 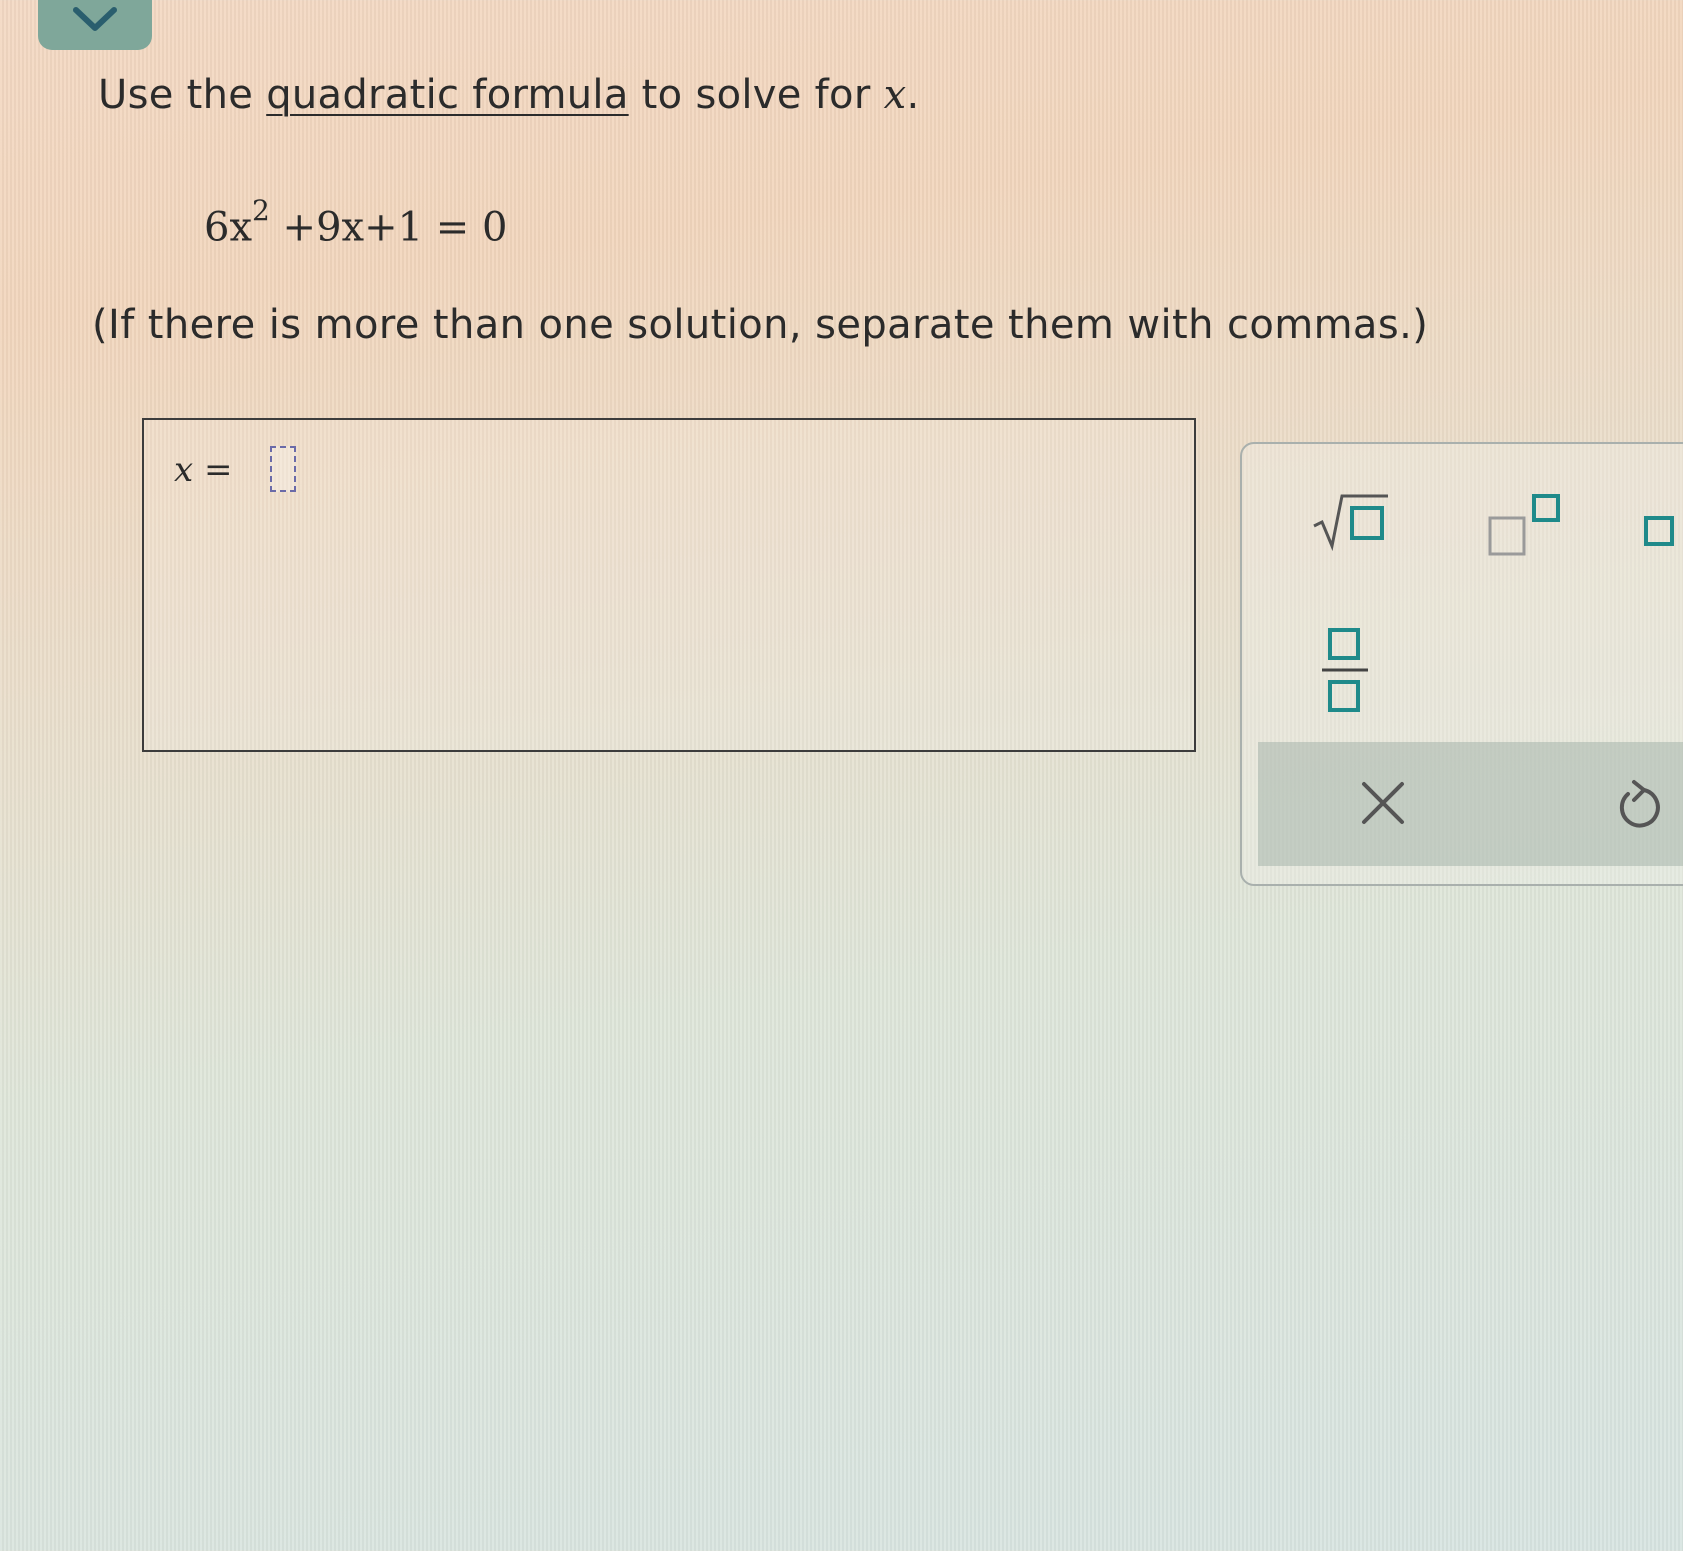 What do you see at coordinates (261, 210) in the screenshot?
I see `equation-exponent: 2` at bounding box center [261, 210].